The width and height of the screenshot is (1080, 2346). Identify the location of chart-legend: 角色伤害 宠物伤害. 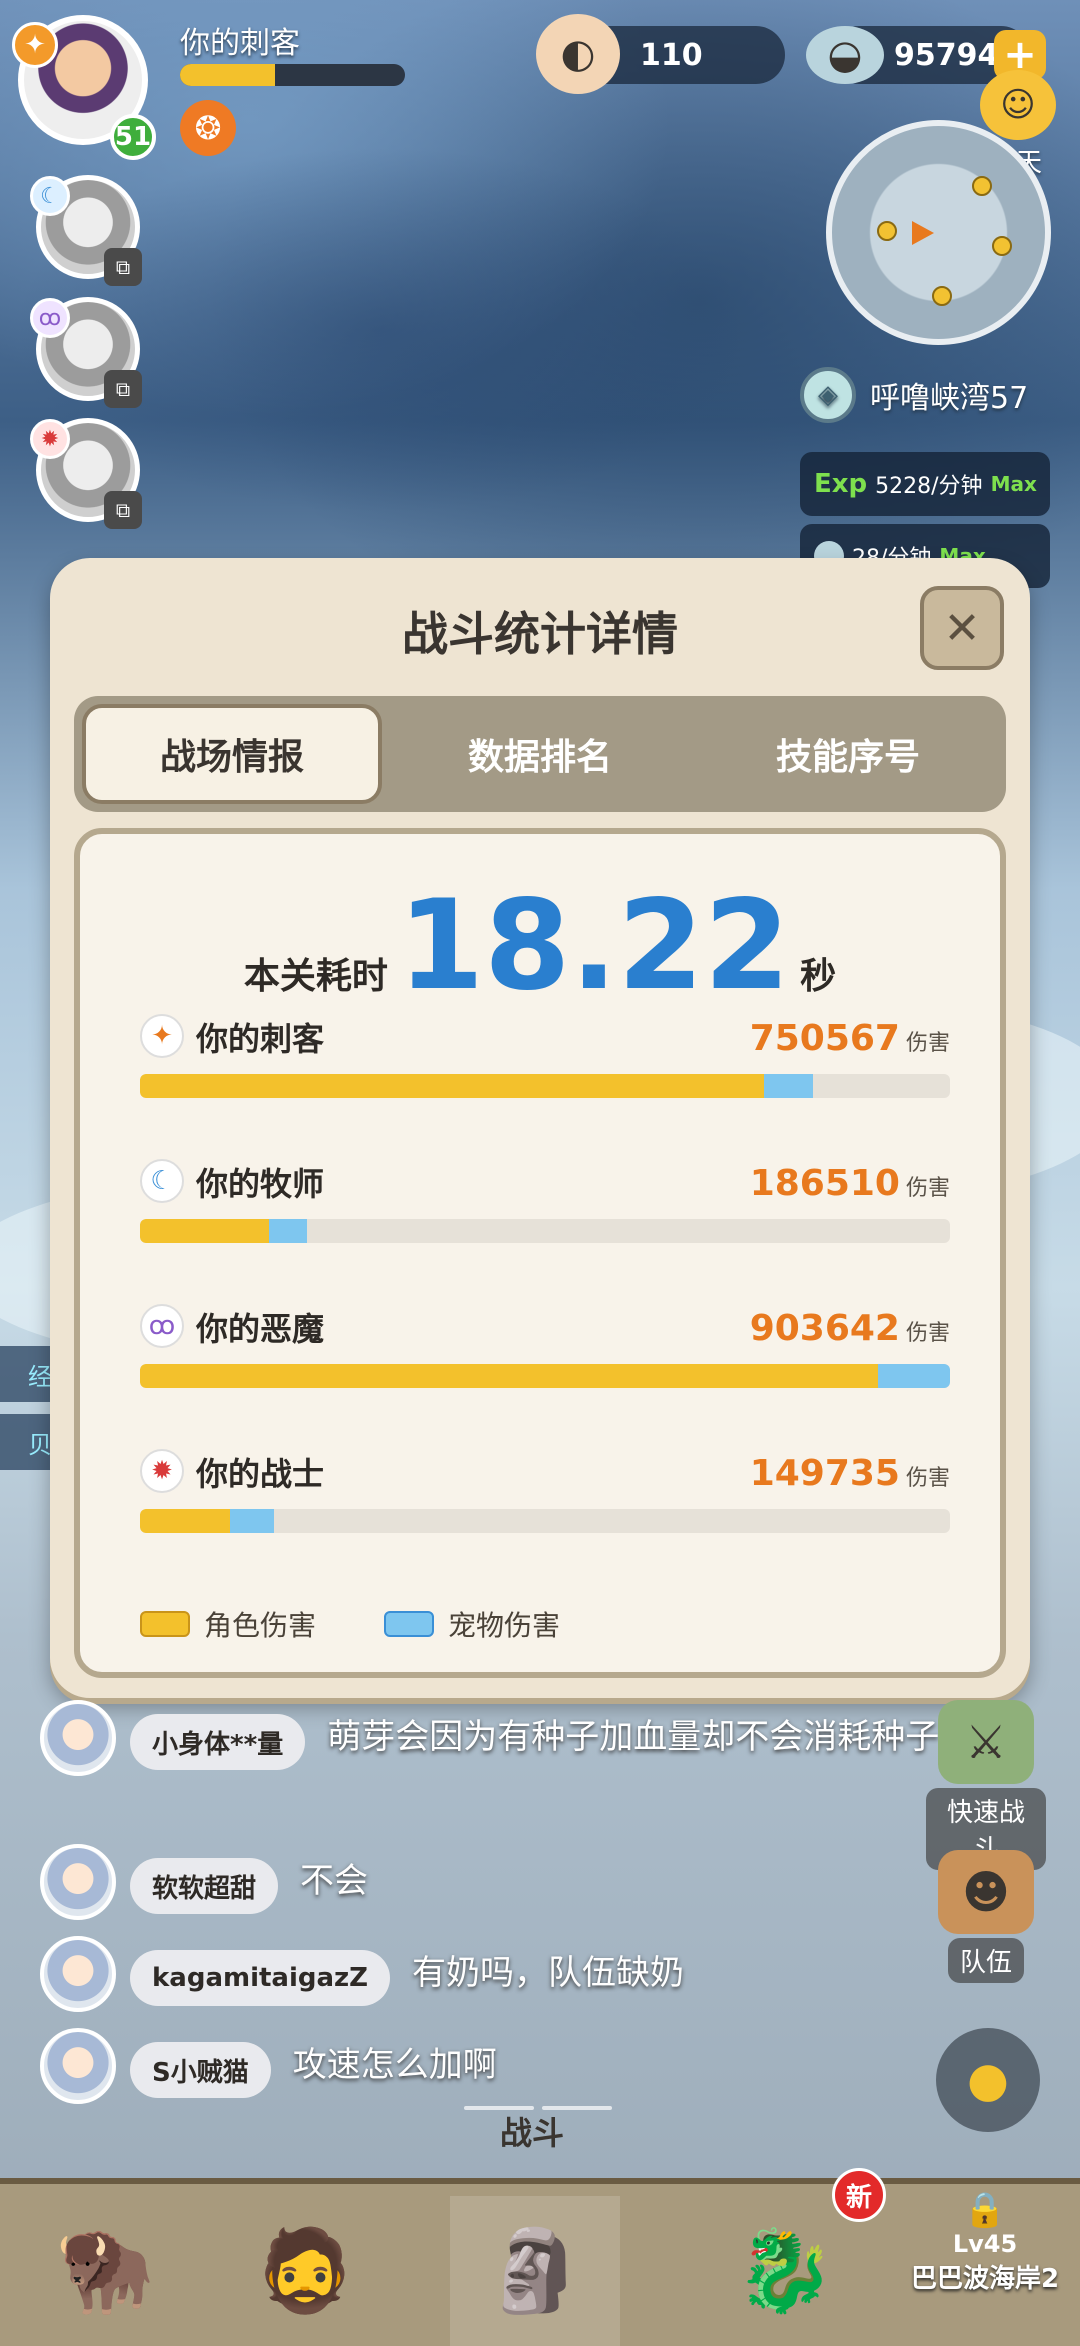
(350, 1624).